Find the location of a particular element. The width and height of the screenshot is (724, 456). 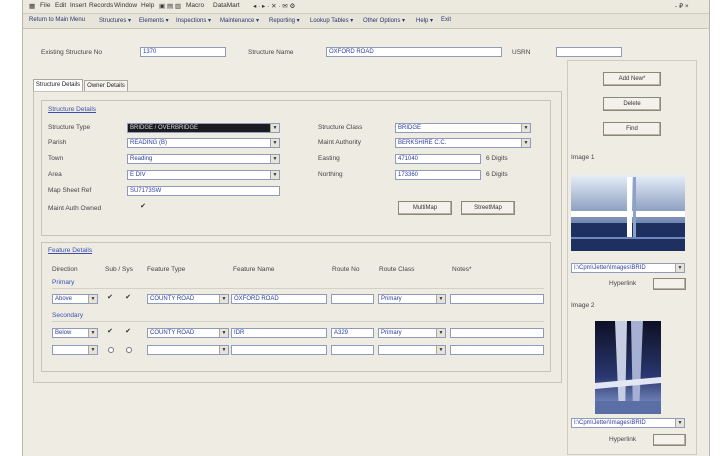

row1-feature-type-select: COUNTY ROAD ▼ is located at coordinates (188, 299).